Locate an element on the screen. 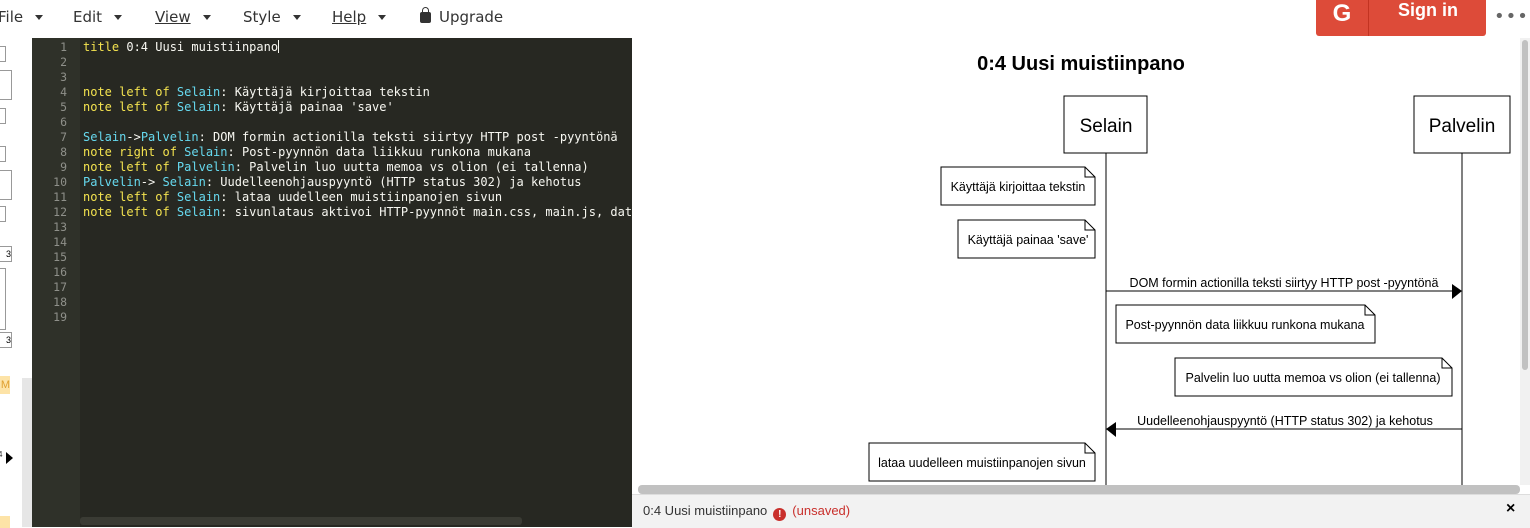 This screenshot has height=528, width=1530. line-number: 8 is located at coordinates (63, 152).